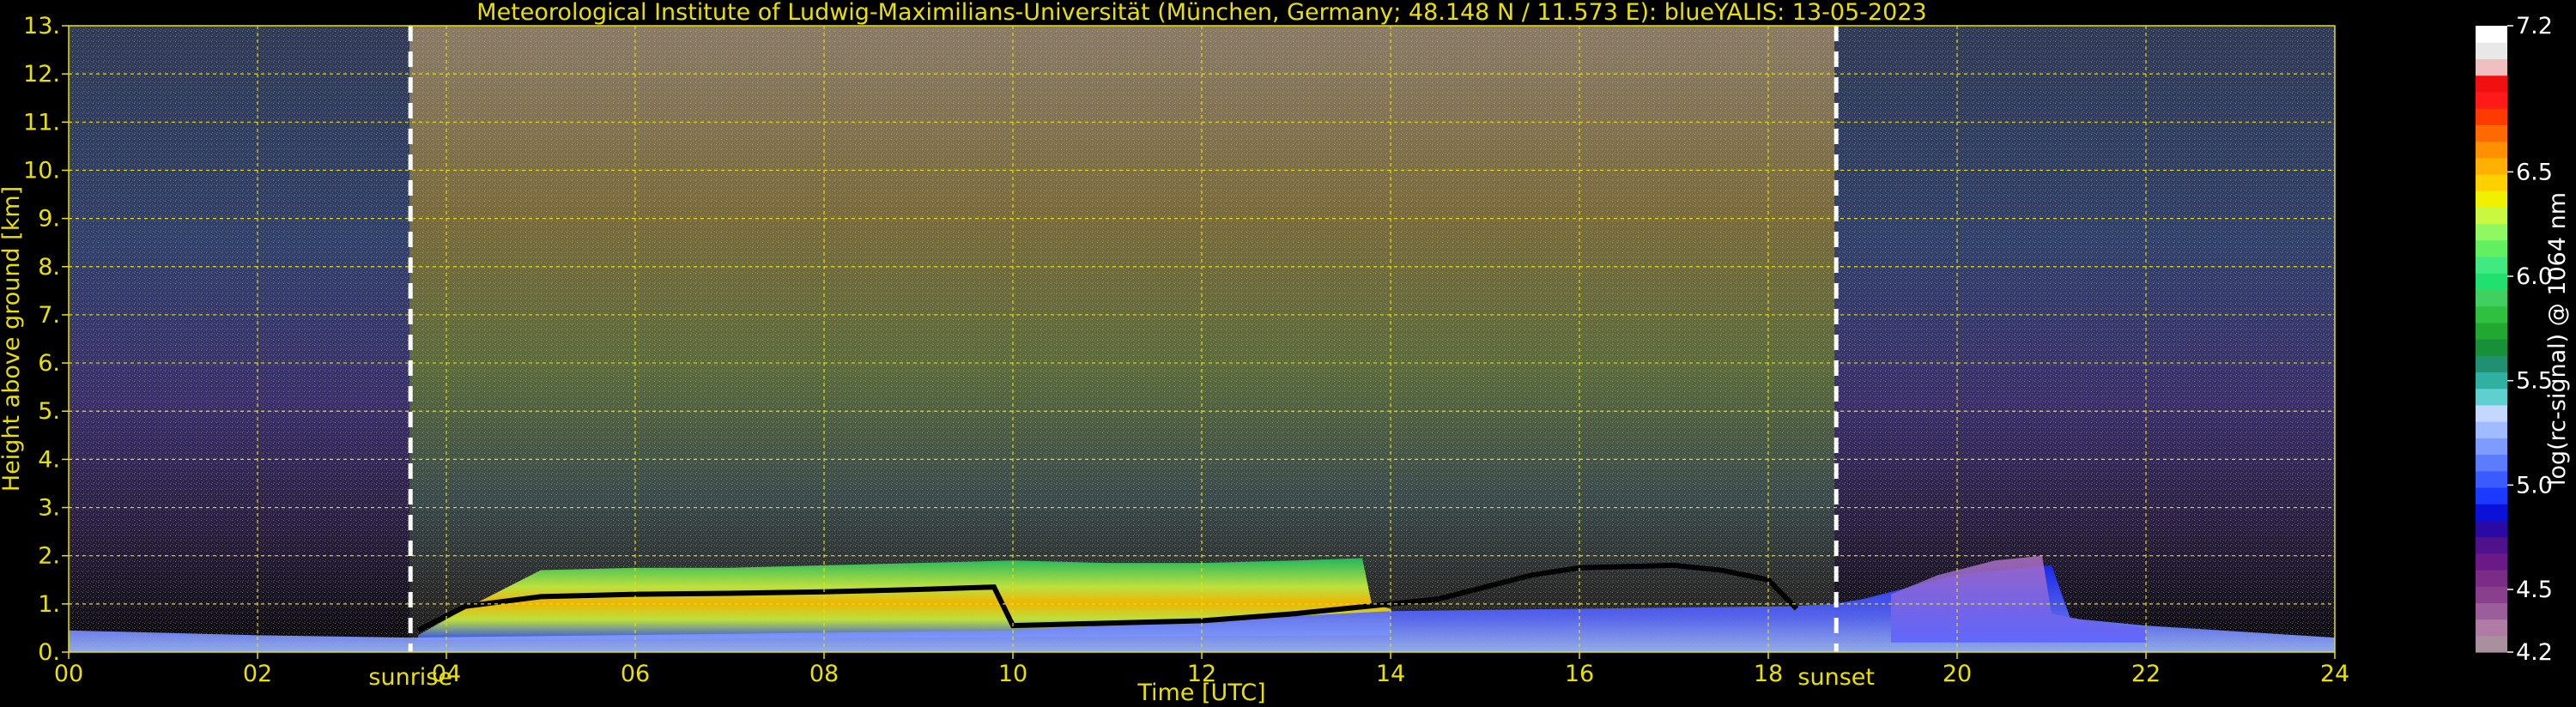  I want to click on y-axis-label: Height above ground [km], so click(12, 339).